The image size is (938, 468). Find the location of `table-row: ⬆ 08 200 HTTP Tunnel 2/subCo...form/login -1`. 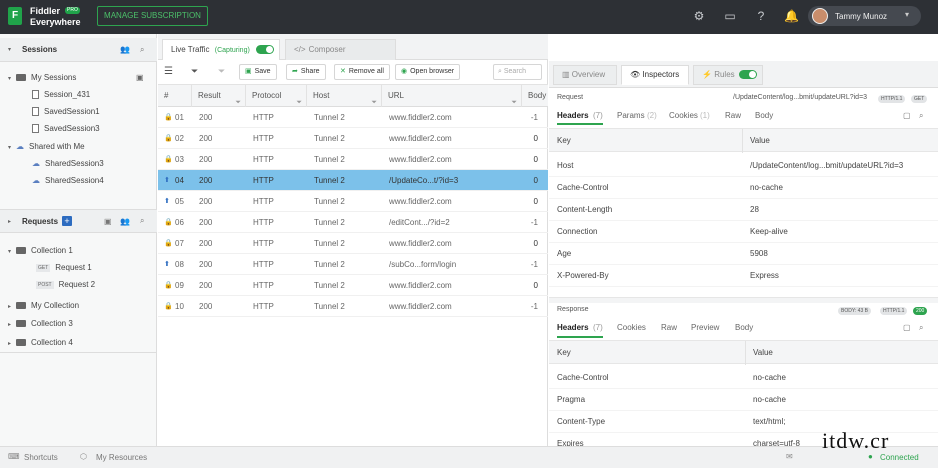

table-row: ⬆ 08 200 HTTP Tunnel 2/subCo...form/login -1 is located at coordinates (353, 264).